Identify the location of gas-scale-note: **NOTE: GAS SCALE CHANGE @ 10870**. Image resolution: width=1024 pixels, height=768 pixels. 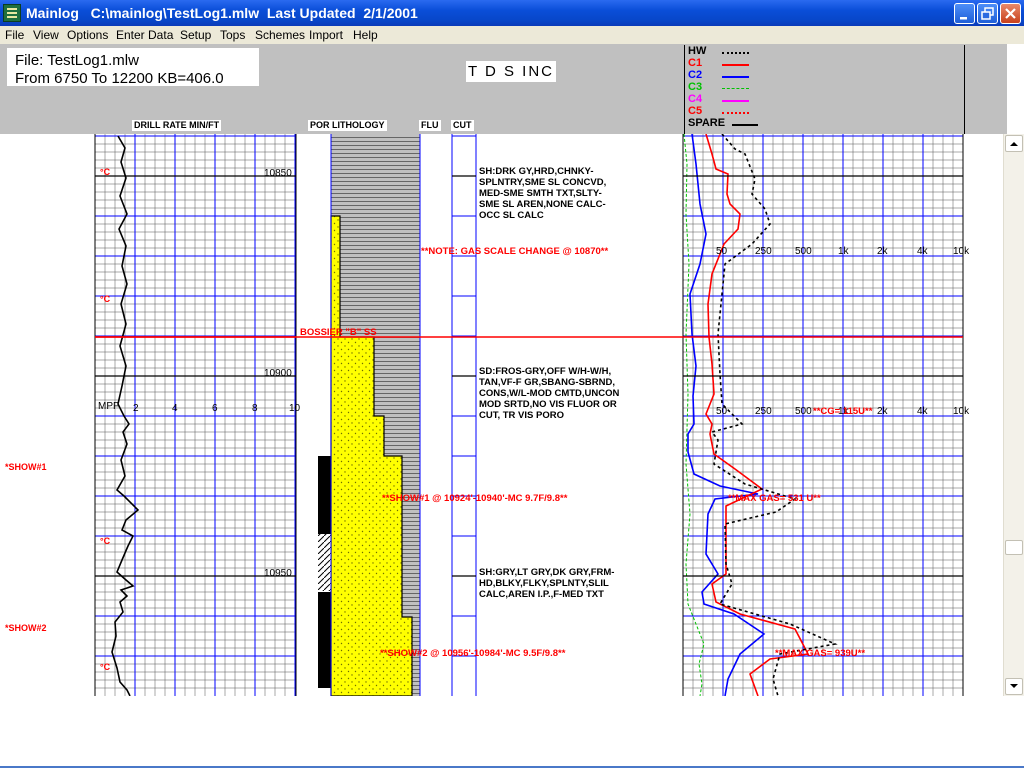
(514, 251).